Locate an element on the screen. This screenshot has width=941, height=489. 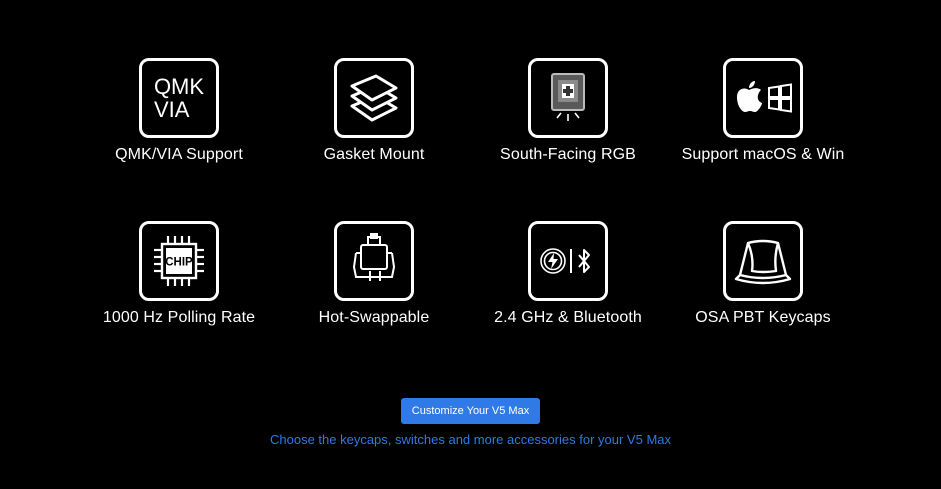
feature-gasket-mount: Gasket Mount is located at coordinates (374, 111).